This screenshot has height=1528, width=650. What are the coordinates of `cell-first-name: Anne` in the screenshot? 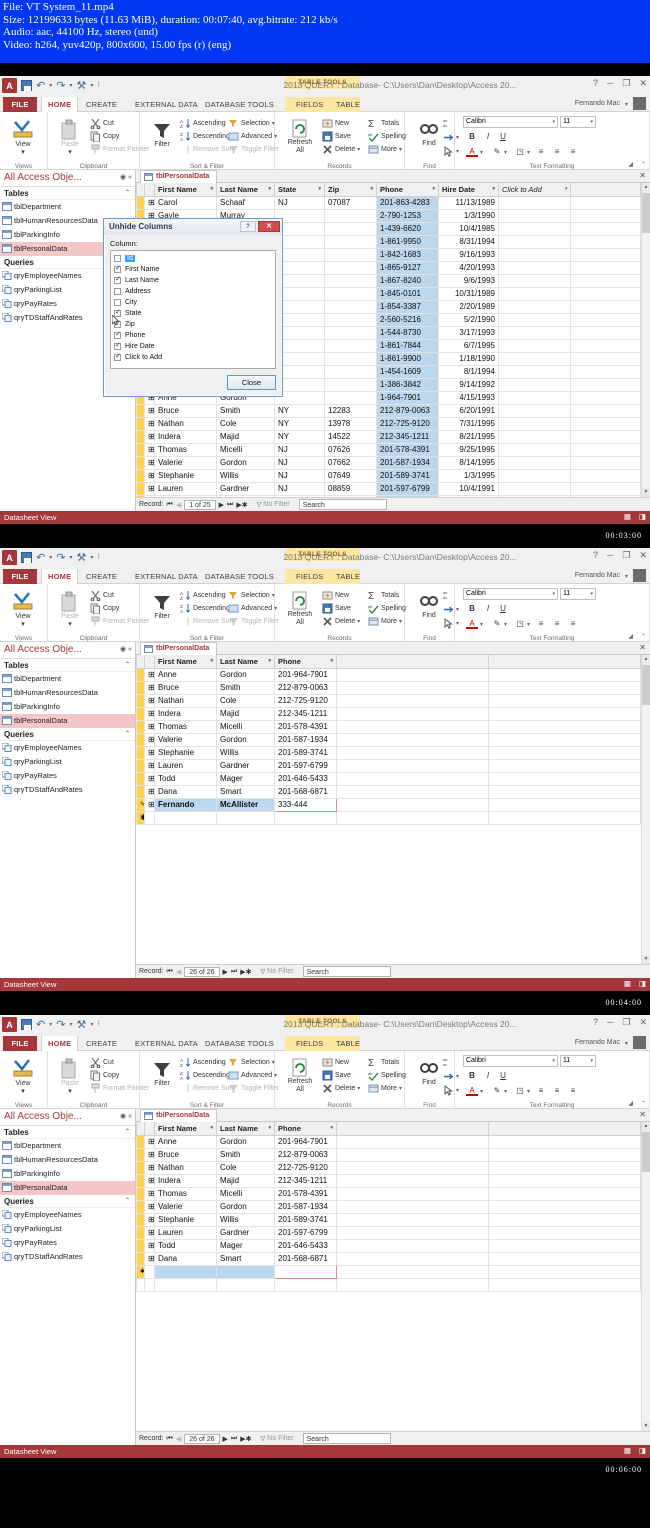 It's located at (185, 1142).